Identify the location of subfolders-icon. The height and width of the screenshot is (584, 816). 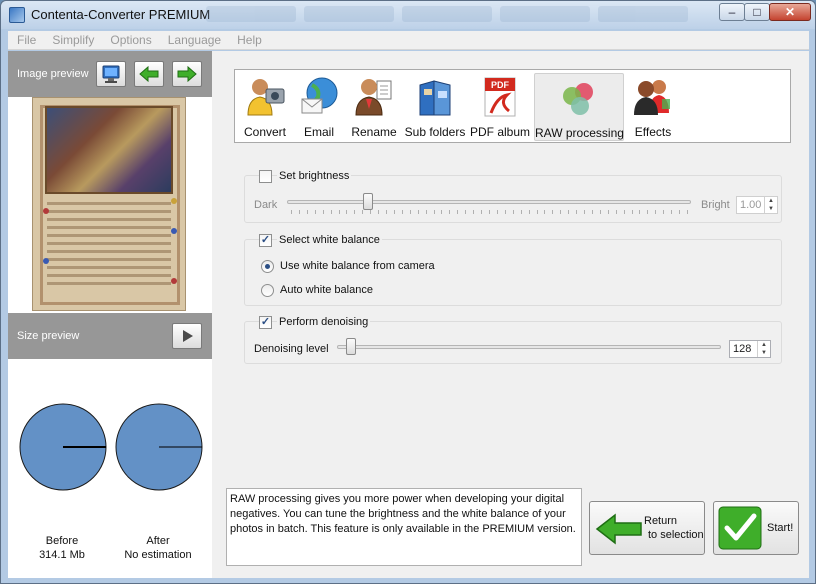
(435, 98).